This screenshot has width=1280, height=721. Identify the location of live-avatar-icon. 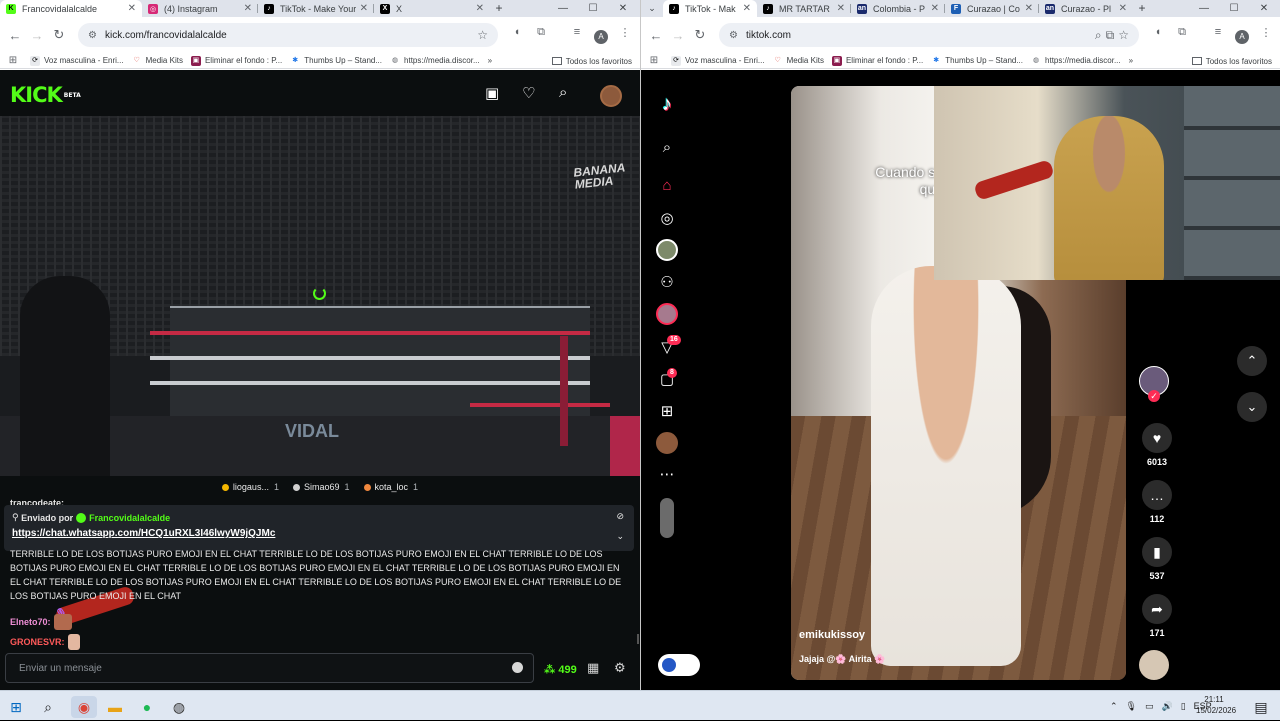
(667, 250).